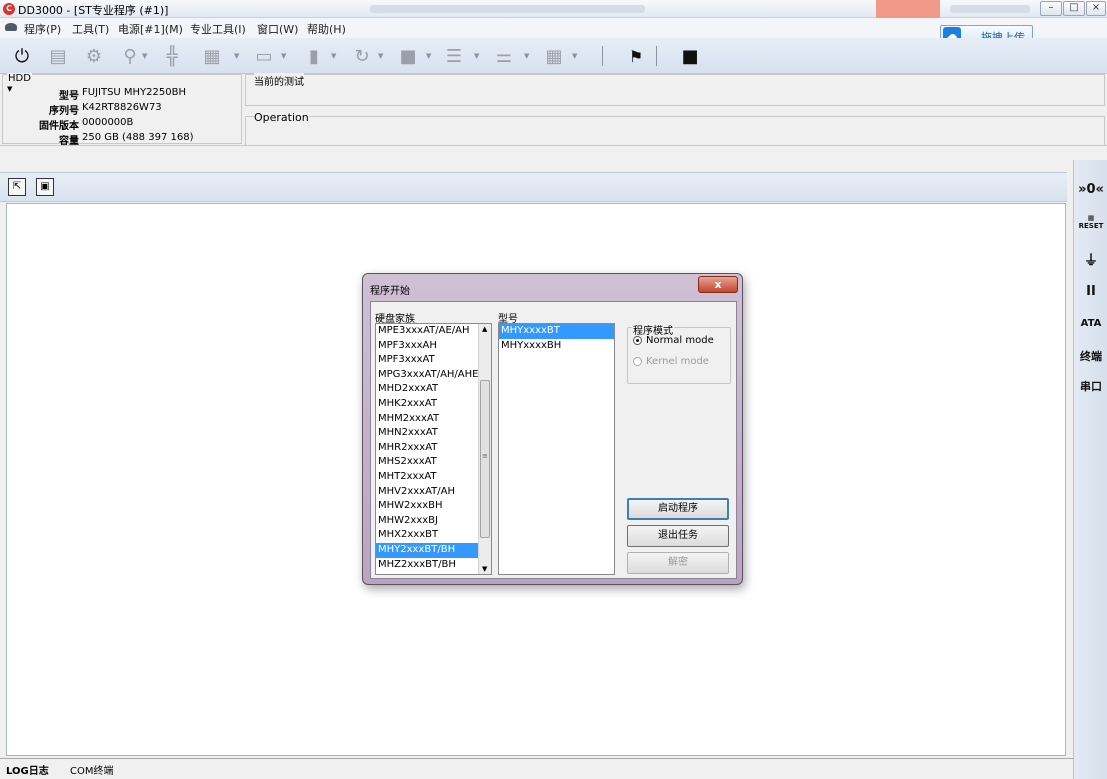 The image size is (1107, 779). I want to click on normal-mode-radio: Normal mode, so click(673, 340).